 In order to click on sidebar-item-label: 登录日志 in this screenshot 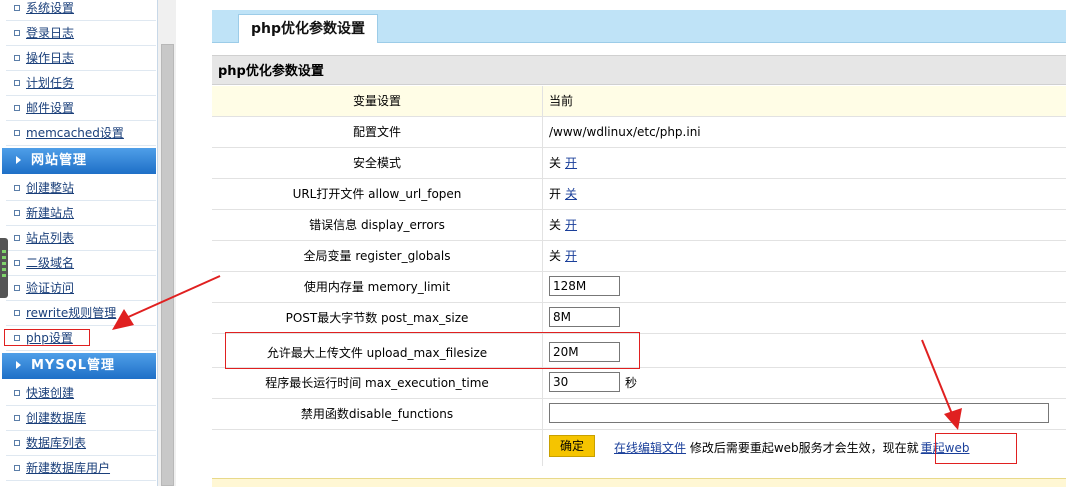, I will do `click(50, 33)`.